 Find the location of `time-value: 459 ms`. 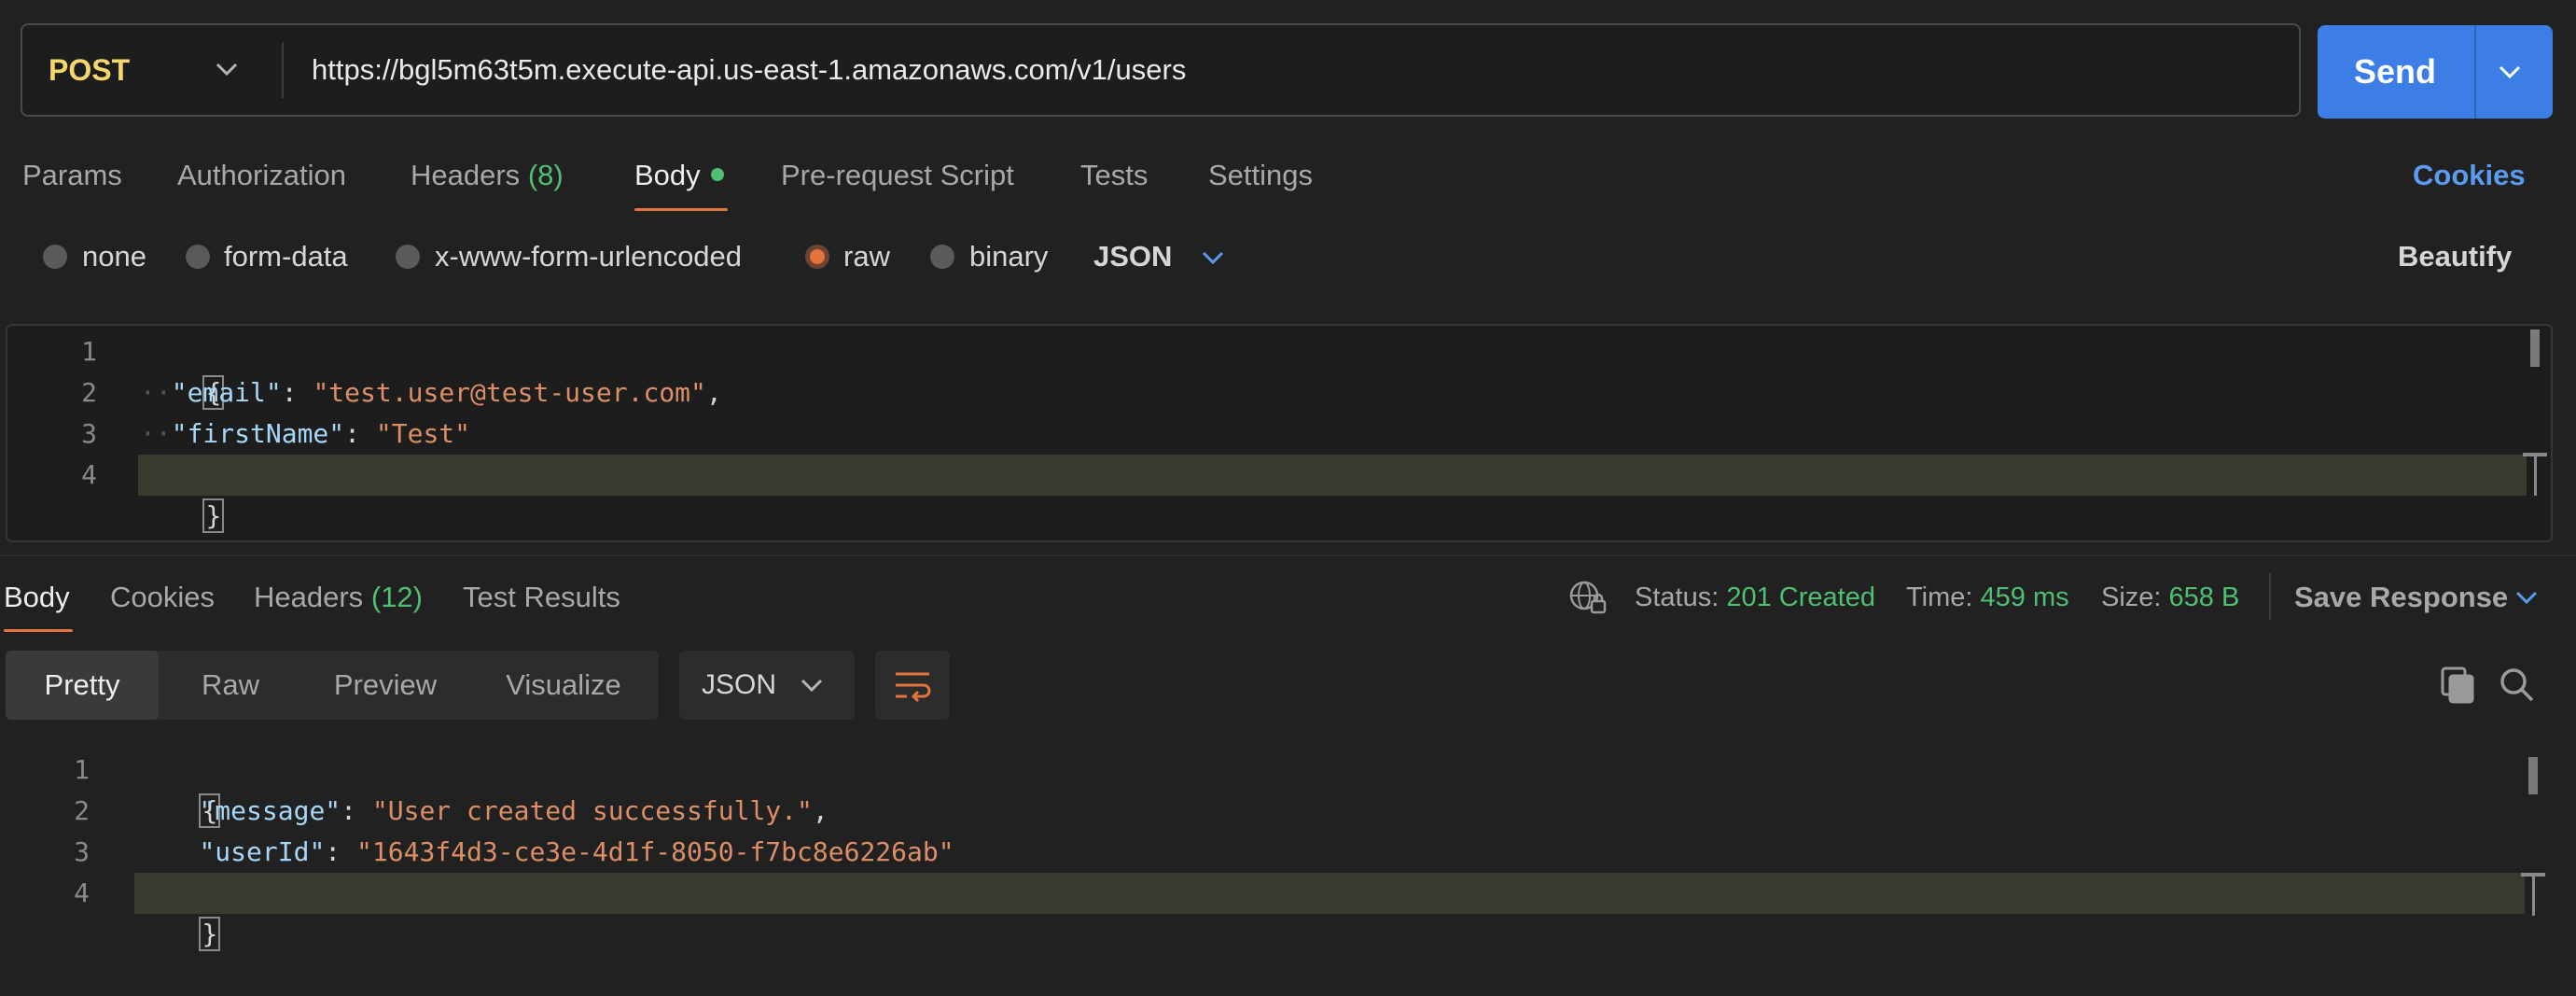

time-value: 459 ms is located at coordinates (2024, 597).